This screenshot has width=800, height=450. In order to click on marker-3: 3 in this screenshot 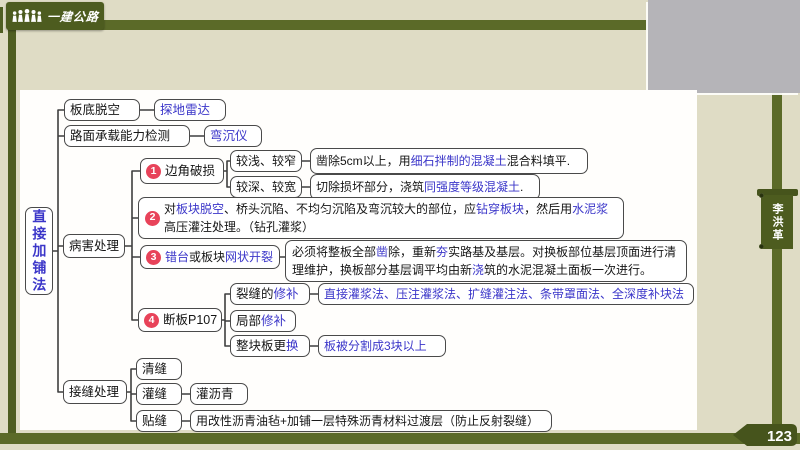, I will do `click(153, 257)`.